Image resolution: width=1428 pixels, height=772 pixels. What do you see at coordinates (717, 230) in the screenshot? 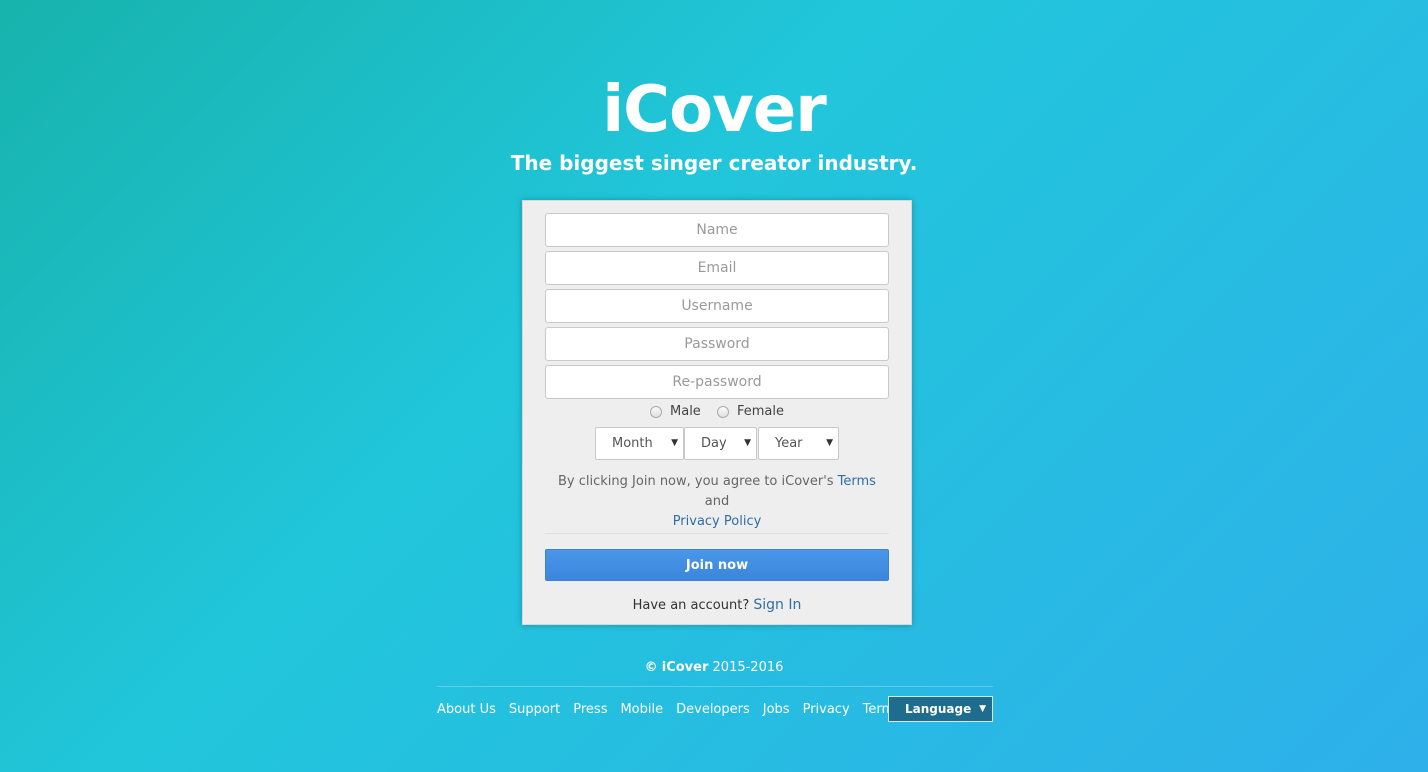
I see `name-field` at bounding box center [717, 230].